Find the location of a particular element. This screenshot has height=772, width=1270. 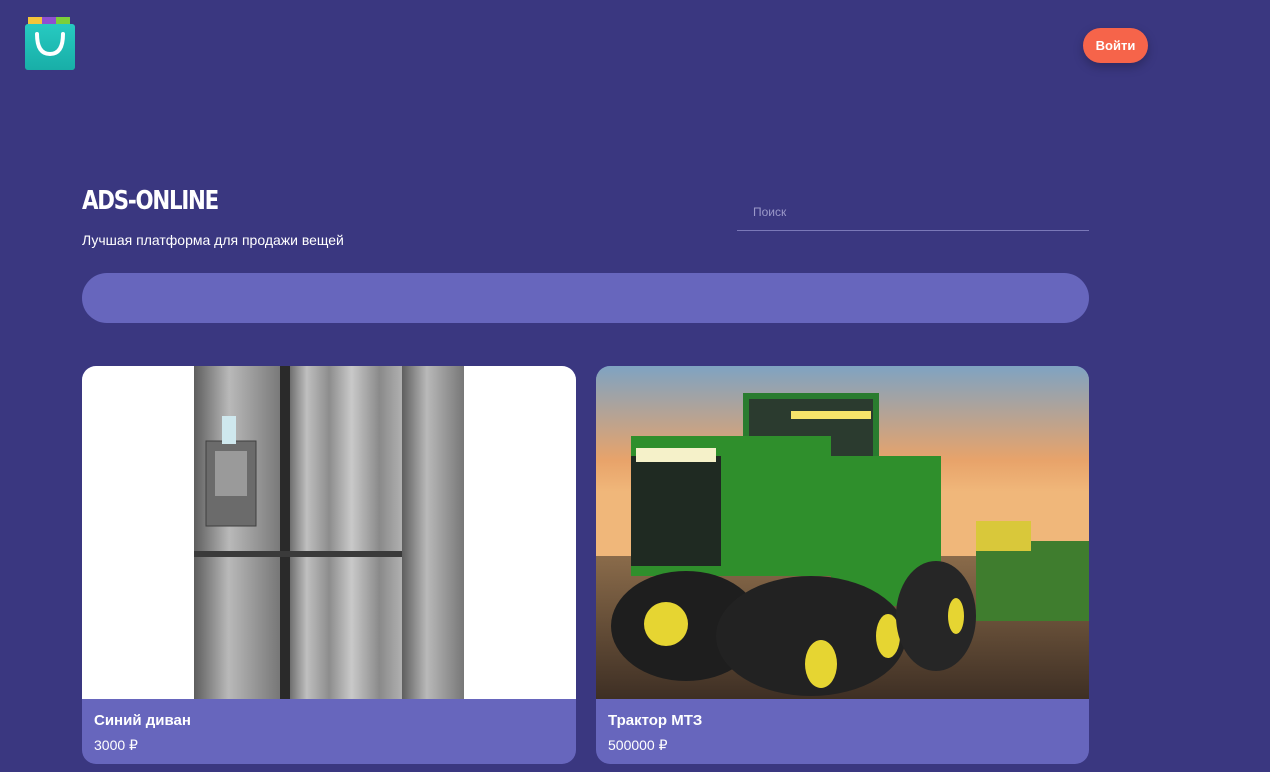

search-input is located at coordinates (913, 211).